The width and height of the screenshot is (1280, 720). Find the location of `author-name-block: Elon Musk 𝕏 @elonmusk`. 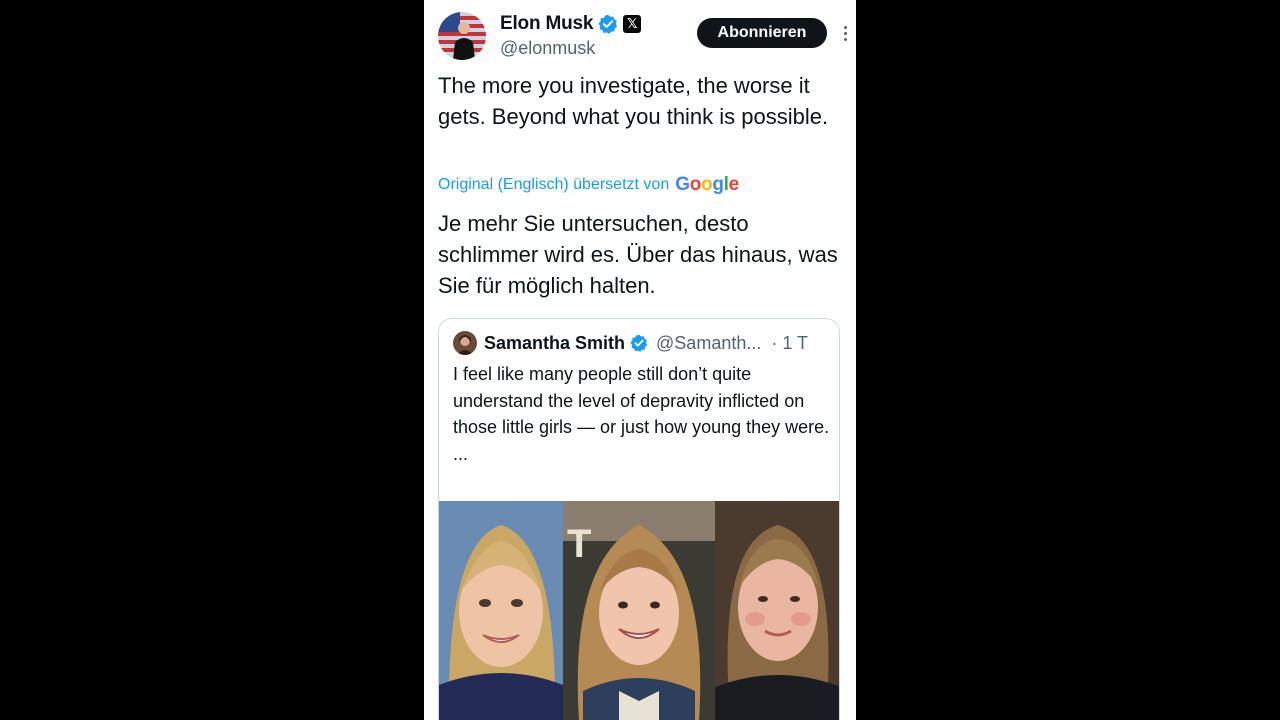

author-name-block: Elon Musk 𝕏 @elonmusk is located at coordinates (571, 35).